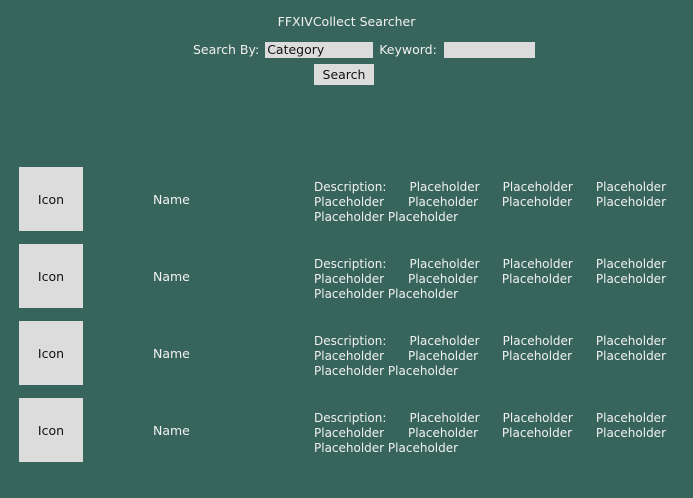 The width and height of the screenshot is (693, 498). I want to click on search-by-label: Search By:, so click(226, 49).